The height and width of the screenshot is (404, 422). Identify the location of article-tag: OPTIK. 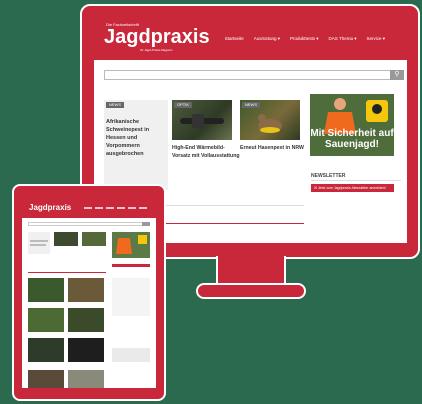
(183, 105).